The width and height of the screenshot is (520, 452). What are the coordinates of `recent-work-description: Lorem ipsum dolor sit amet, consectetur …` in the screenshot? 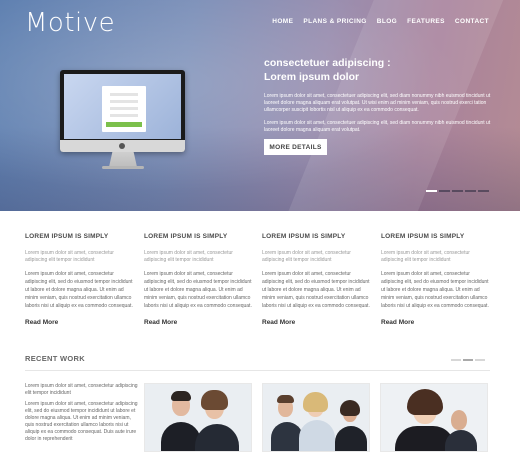 It's located at (82, 415).